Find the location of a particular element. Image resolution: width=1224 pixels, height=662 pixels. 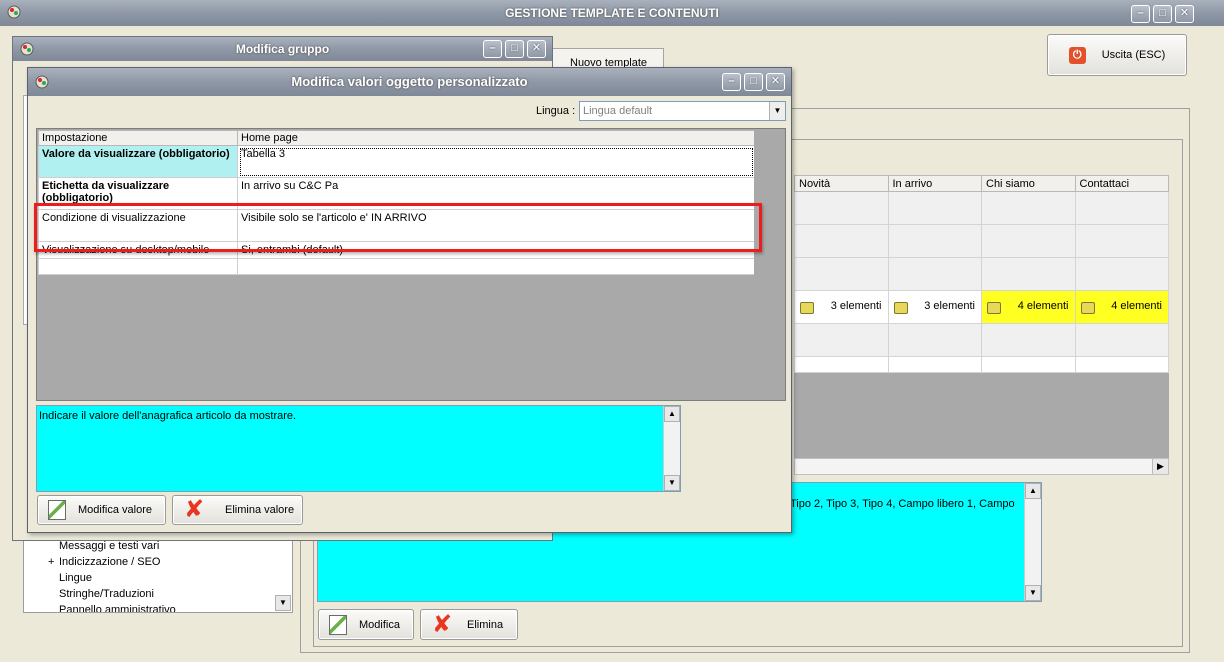

tree-item: Indicizzazione / SEO is located at coordinates (110, 562).